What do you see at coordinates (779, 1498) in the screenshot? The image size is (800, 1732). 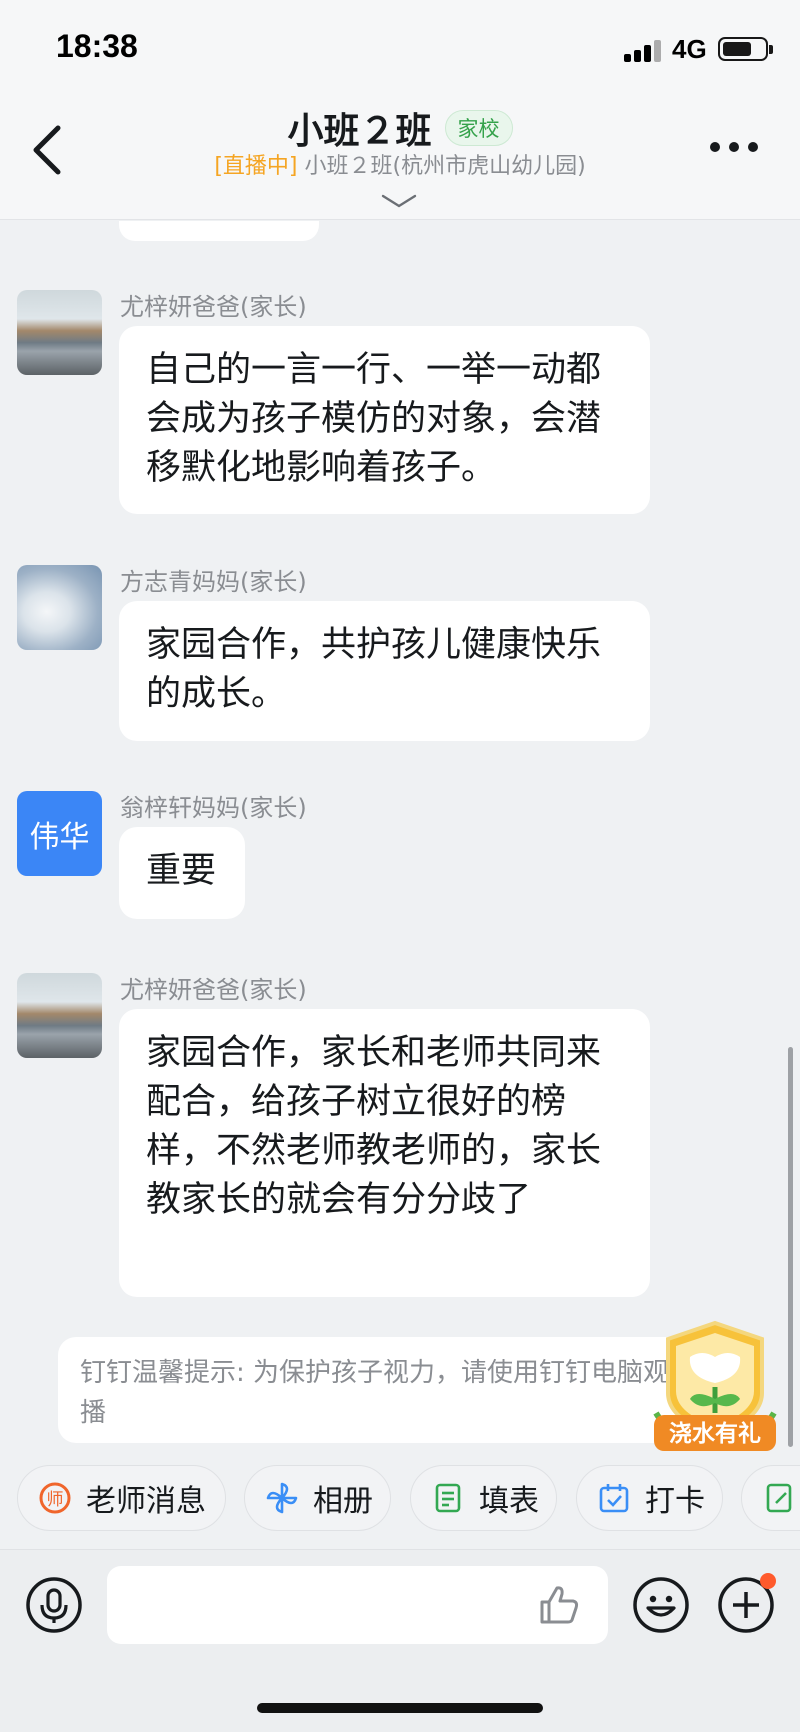 I see `notebook-icon` at bounding box center [779, 1498].